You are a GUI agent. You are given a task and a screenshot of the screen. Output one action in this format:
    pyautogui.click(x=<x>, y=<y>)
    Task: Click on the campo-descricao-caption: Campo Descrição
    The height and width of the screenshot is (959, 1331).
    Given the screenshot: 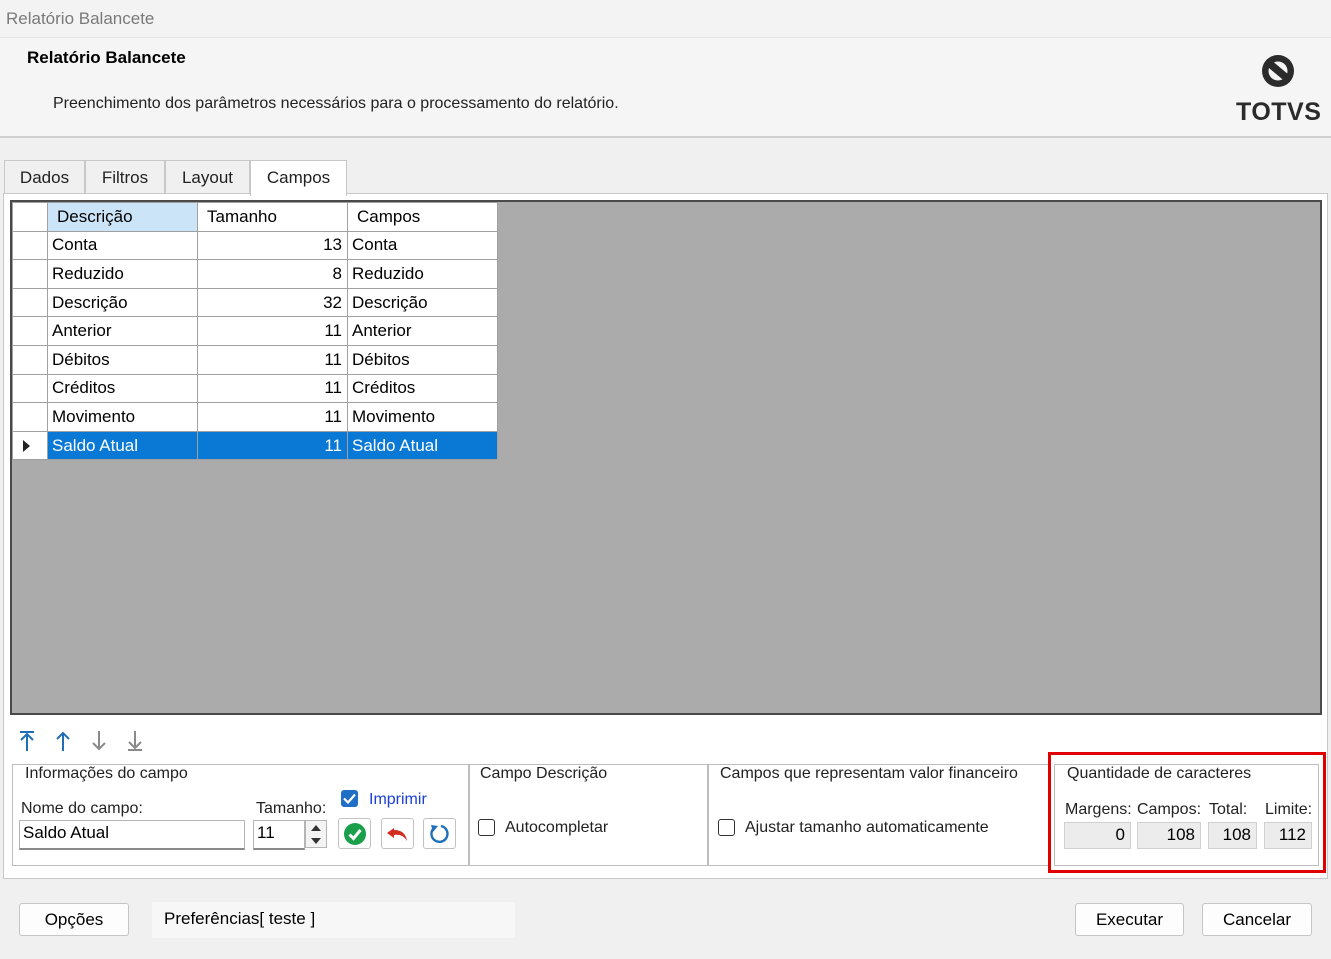 What is the action you would take?
    pyautogui.click(x=544, y=774)
    